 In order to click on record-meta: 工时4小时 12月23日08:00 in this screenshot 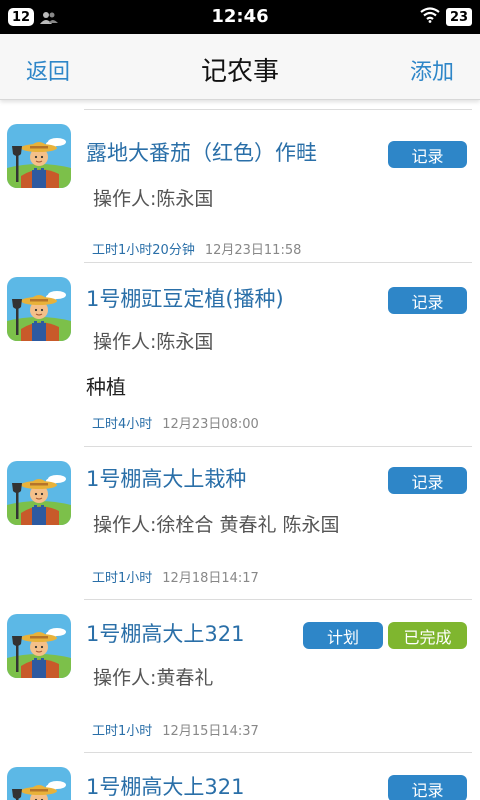, I will do `click(175, 422)`.